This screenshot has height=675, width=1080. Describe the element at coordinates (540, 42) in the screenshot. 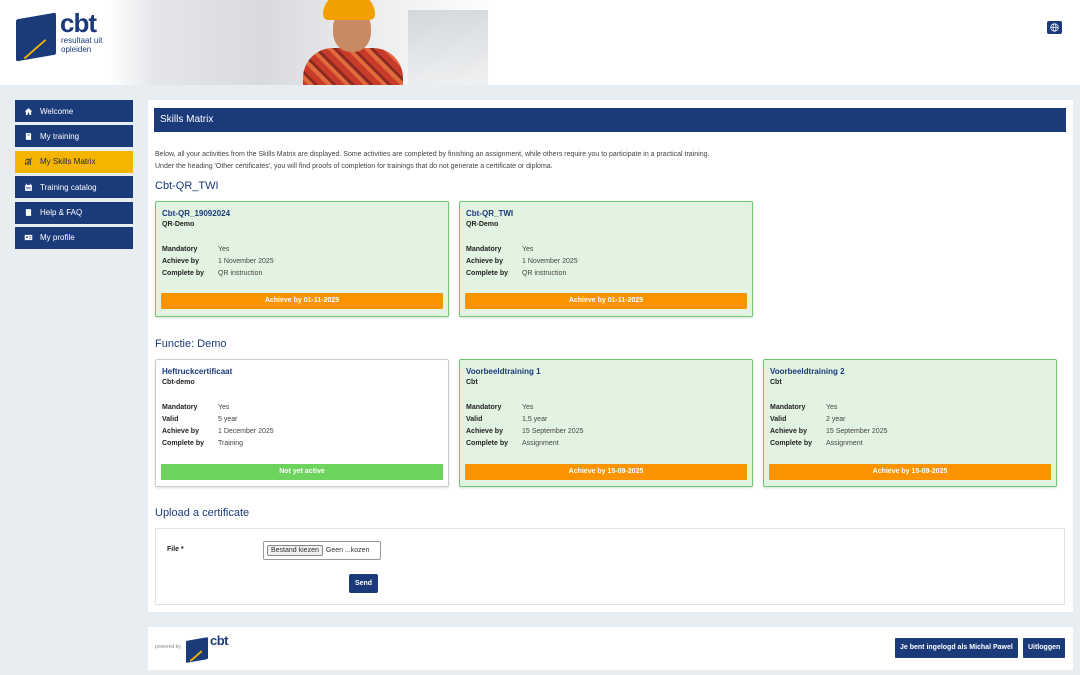

I see `header: cbt resultaat uit opleiden` at that location.